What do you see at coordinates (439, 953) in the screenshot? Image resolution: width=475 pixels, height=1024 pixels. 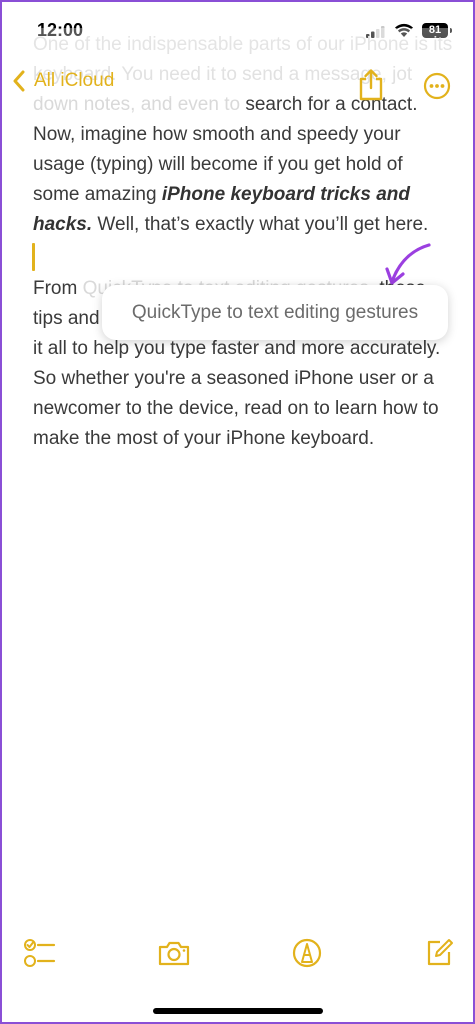 I see `compose-icon` at bounding box center [439, 953].